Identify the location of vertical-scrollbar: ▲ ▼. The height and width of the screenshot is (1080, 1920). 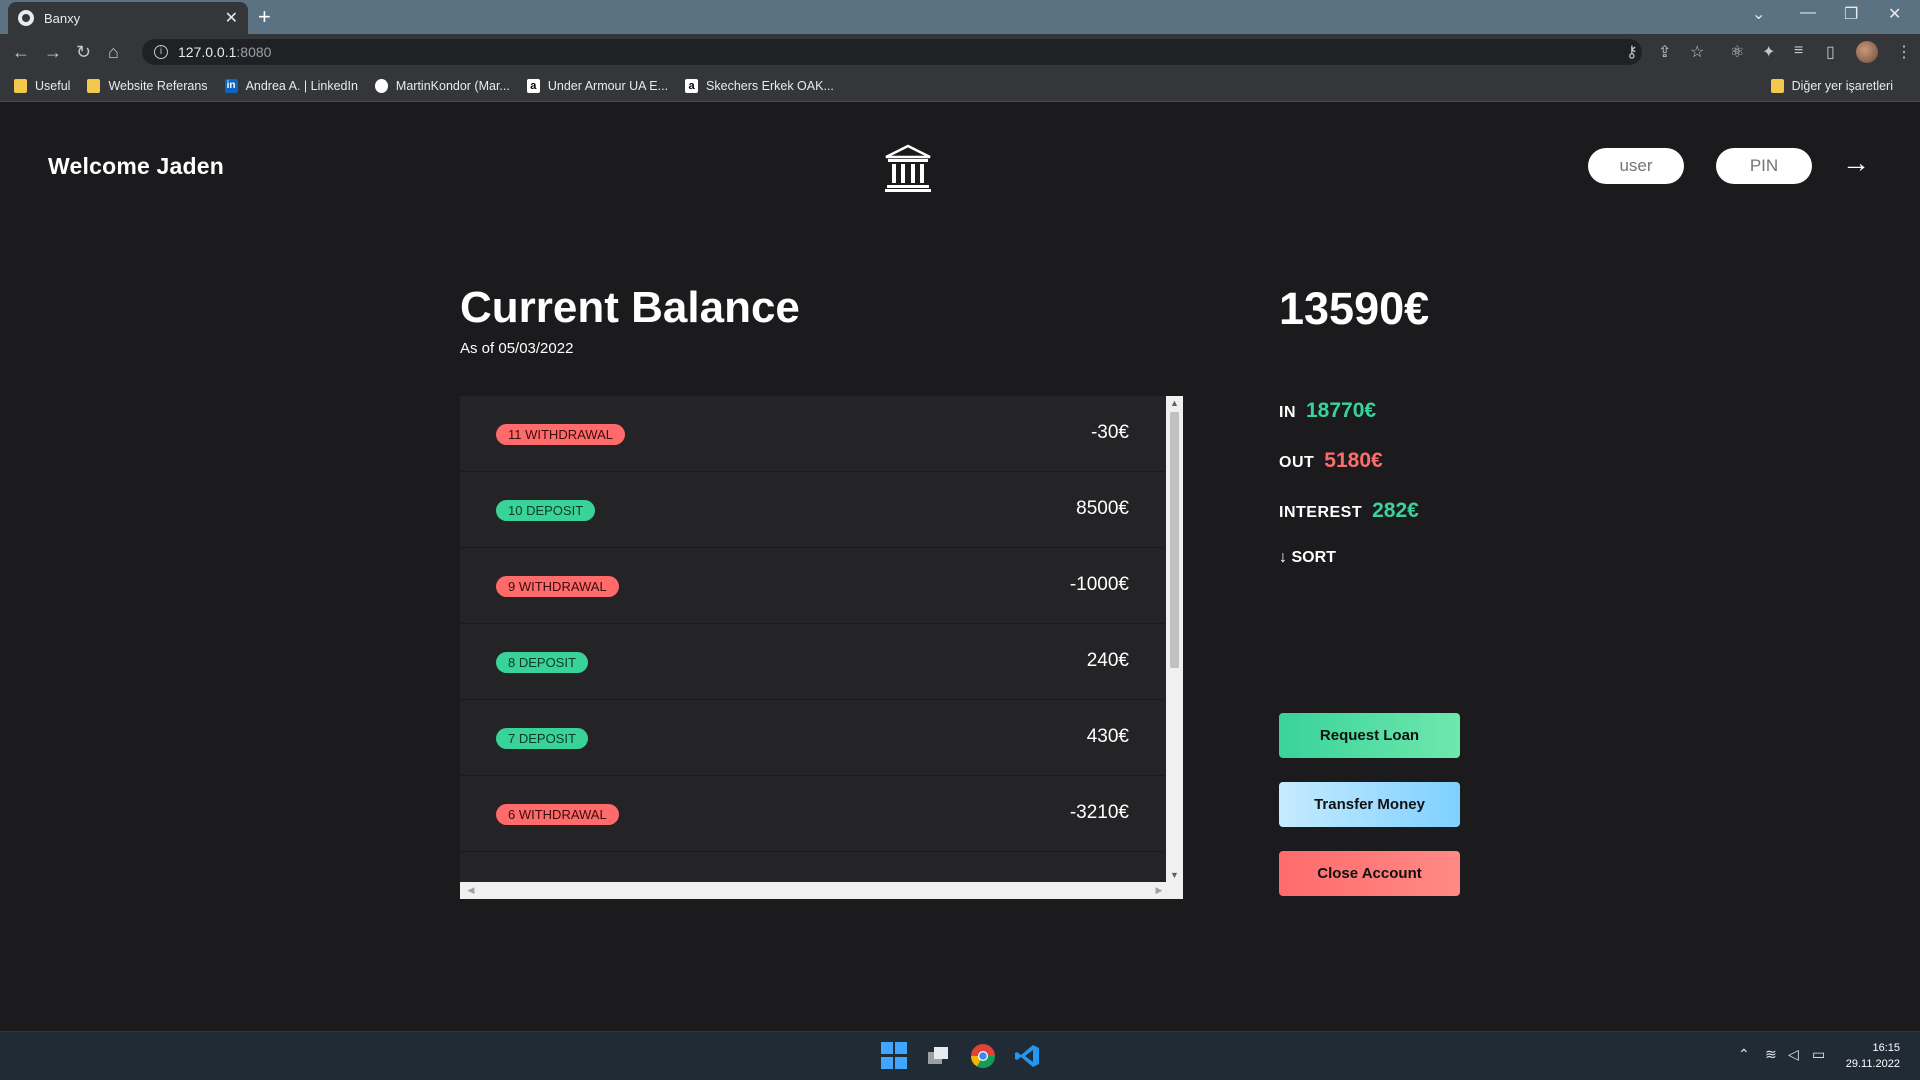
(1174, 639).